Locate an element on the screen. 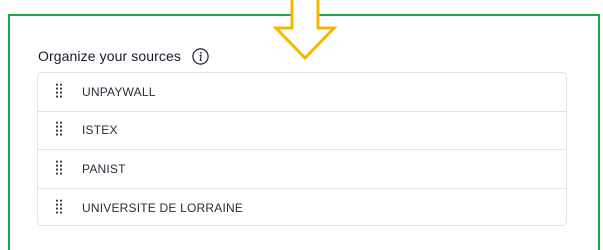  section-title: Organize your sources is located at coordinates (109, 56).